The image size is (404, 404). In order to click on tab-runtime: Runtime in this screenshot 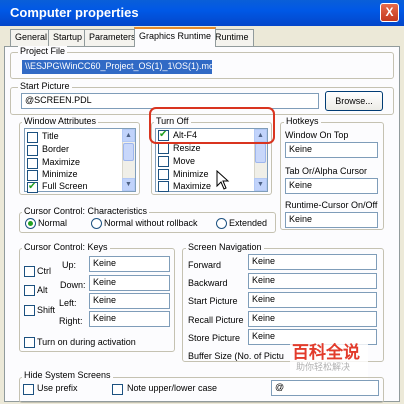, I will do `click(232, 37)`.